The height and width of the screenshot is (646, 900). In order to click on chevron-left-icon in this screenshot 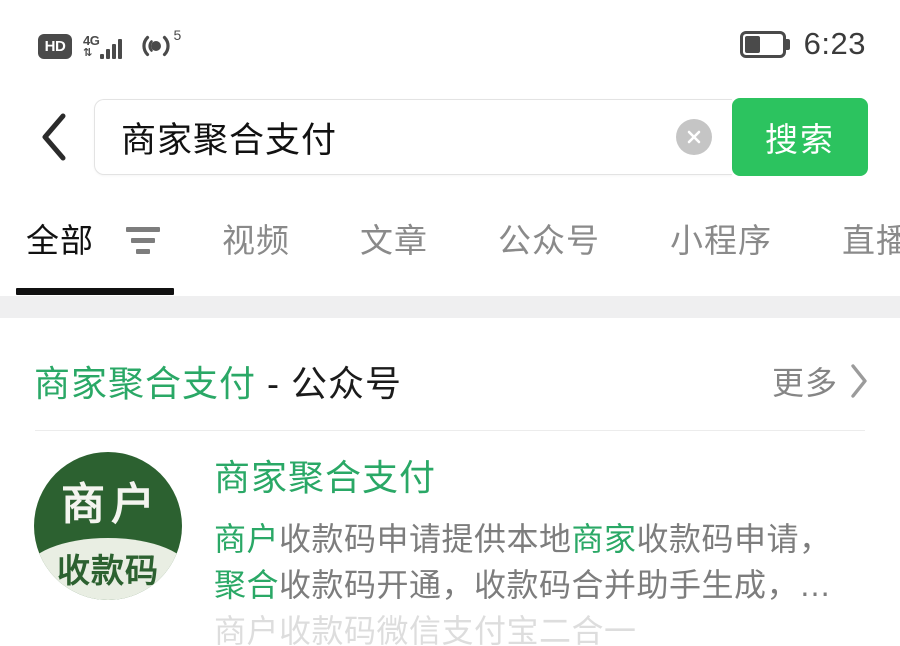, I will do `click(54, 137)`.